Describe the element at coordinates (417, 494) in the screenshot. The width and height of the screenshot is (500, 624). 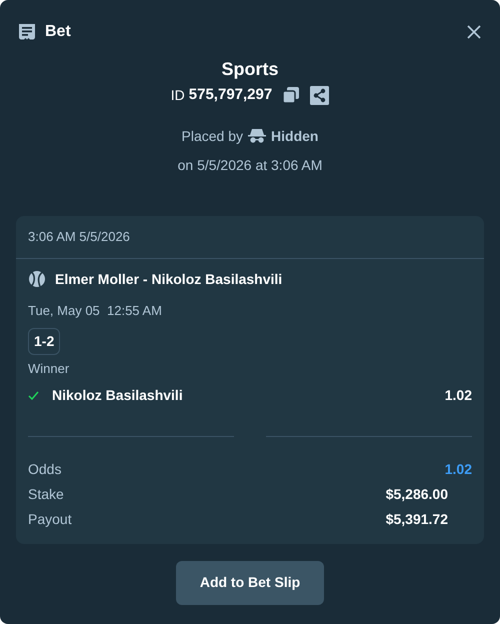
I see `total-amount: $5,286.00` at that location.